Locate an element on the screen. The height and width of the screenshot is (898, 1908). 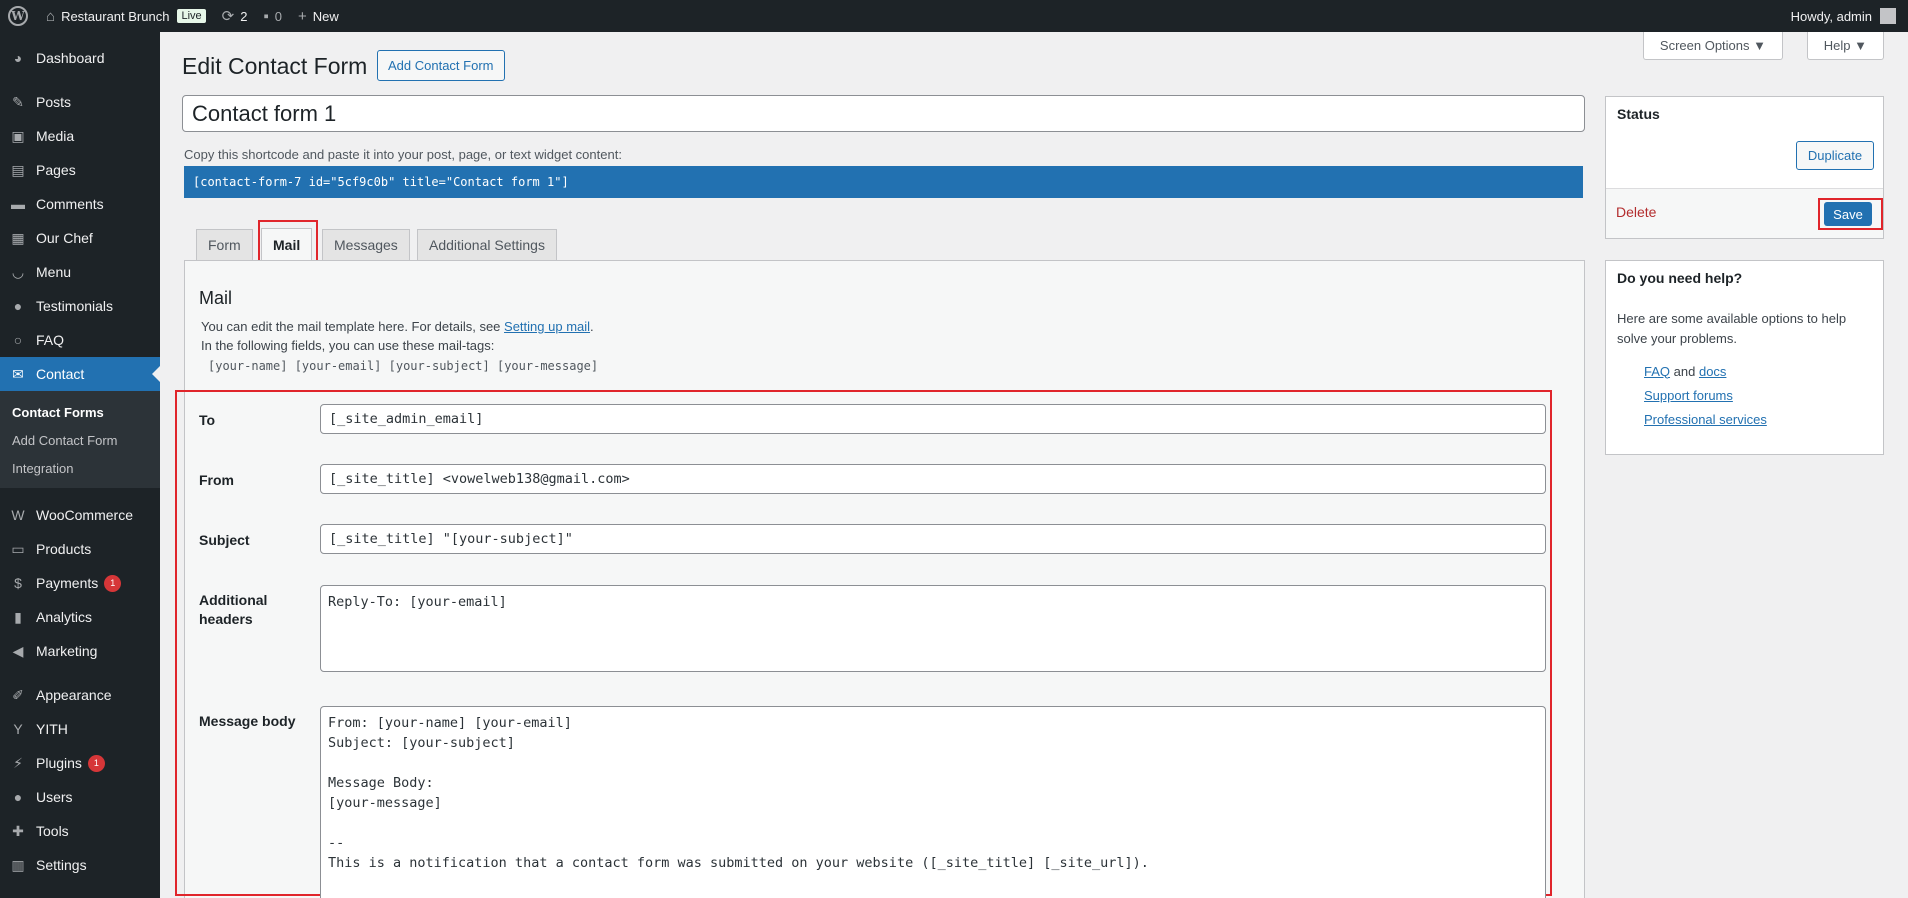
page-icon: ▤ is located at coordinates (18, 169).